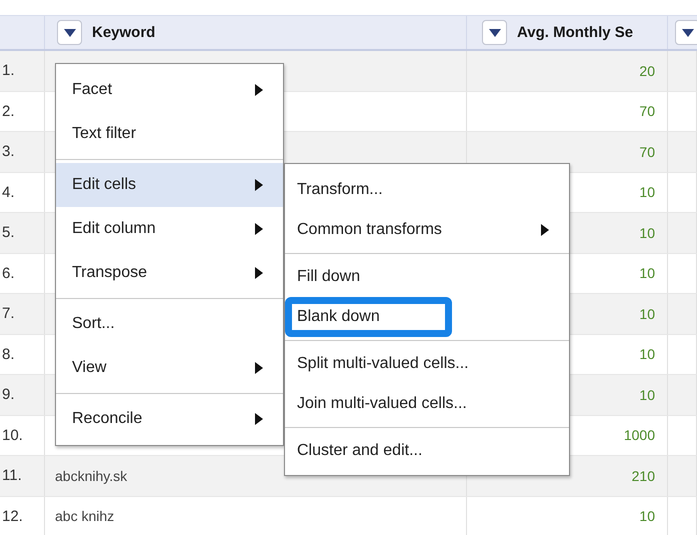  What do you see at coordinates (427, 230) in the screenshot?
I see `menu-item: Common transforms` at bounding box center [427, 230].